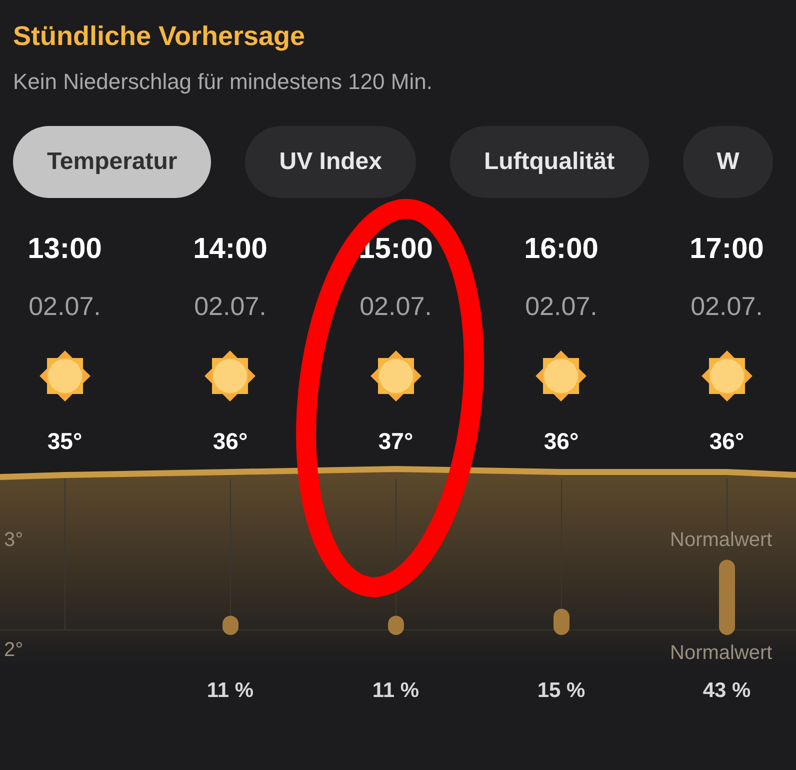  Describe the element at coordinates (561, 249) in the screenshot. I see `hour-label: 16:00` at that location.